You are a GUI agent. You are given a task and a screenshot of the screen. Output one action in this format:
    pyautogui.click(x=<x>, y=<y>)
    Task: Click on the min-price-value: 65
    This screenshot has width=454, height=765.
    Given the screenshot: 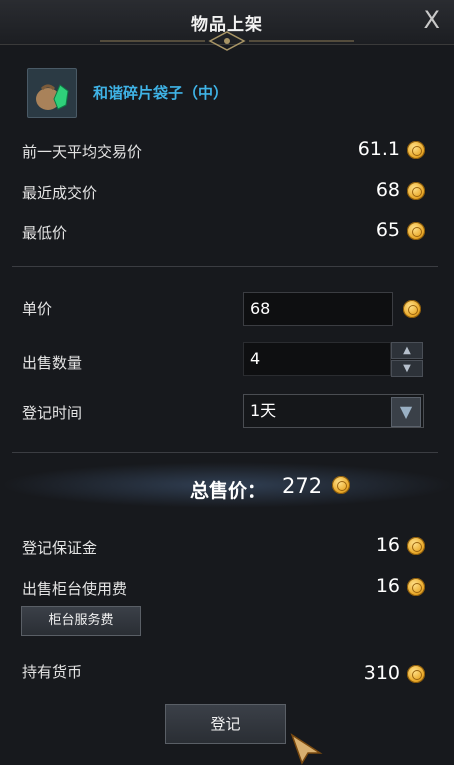 What is the action you would take?
    pyautogui.click(x=387, y=230)
    